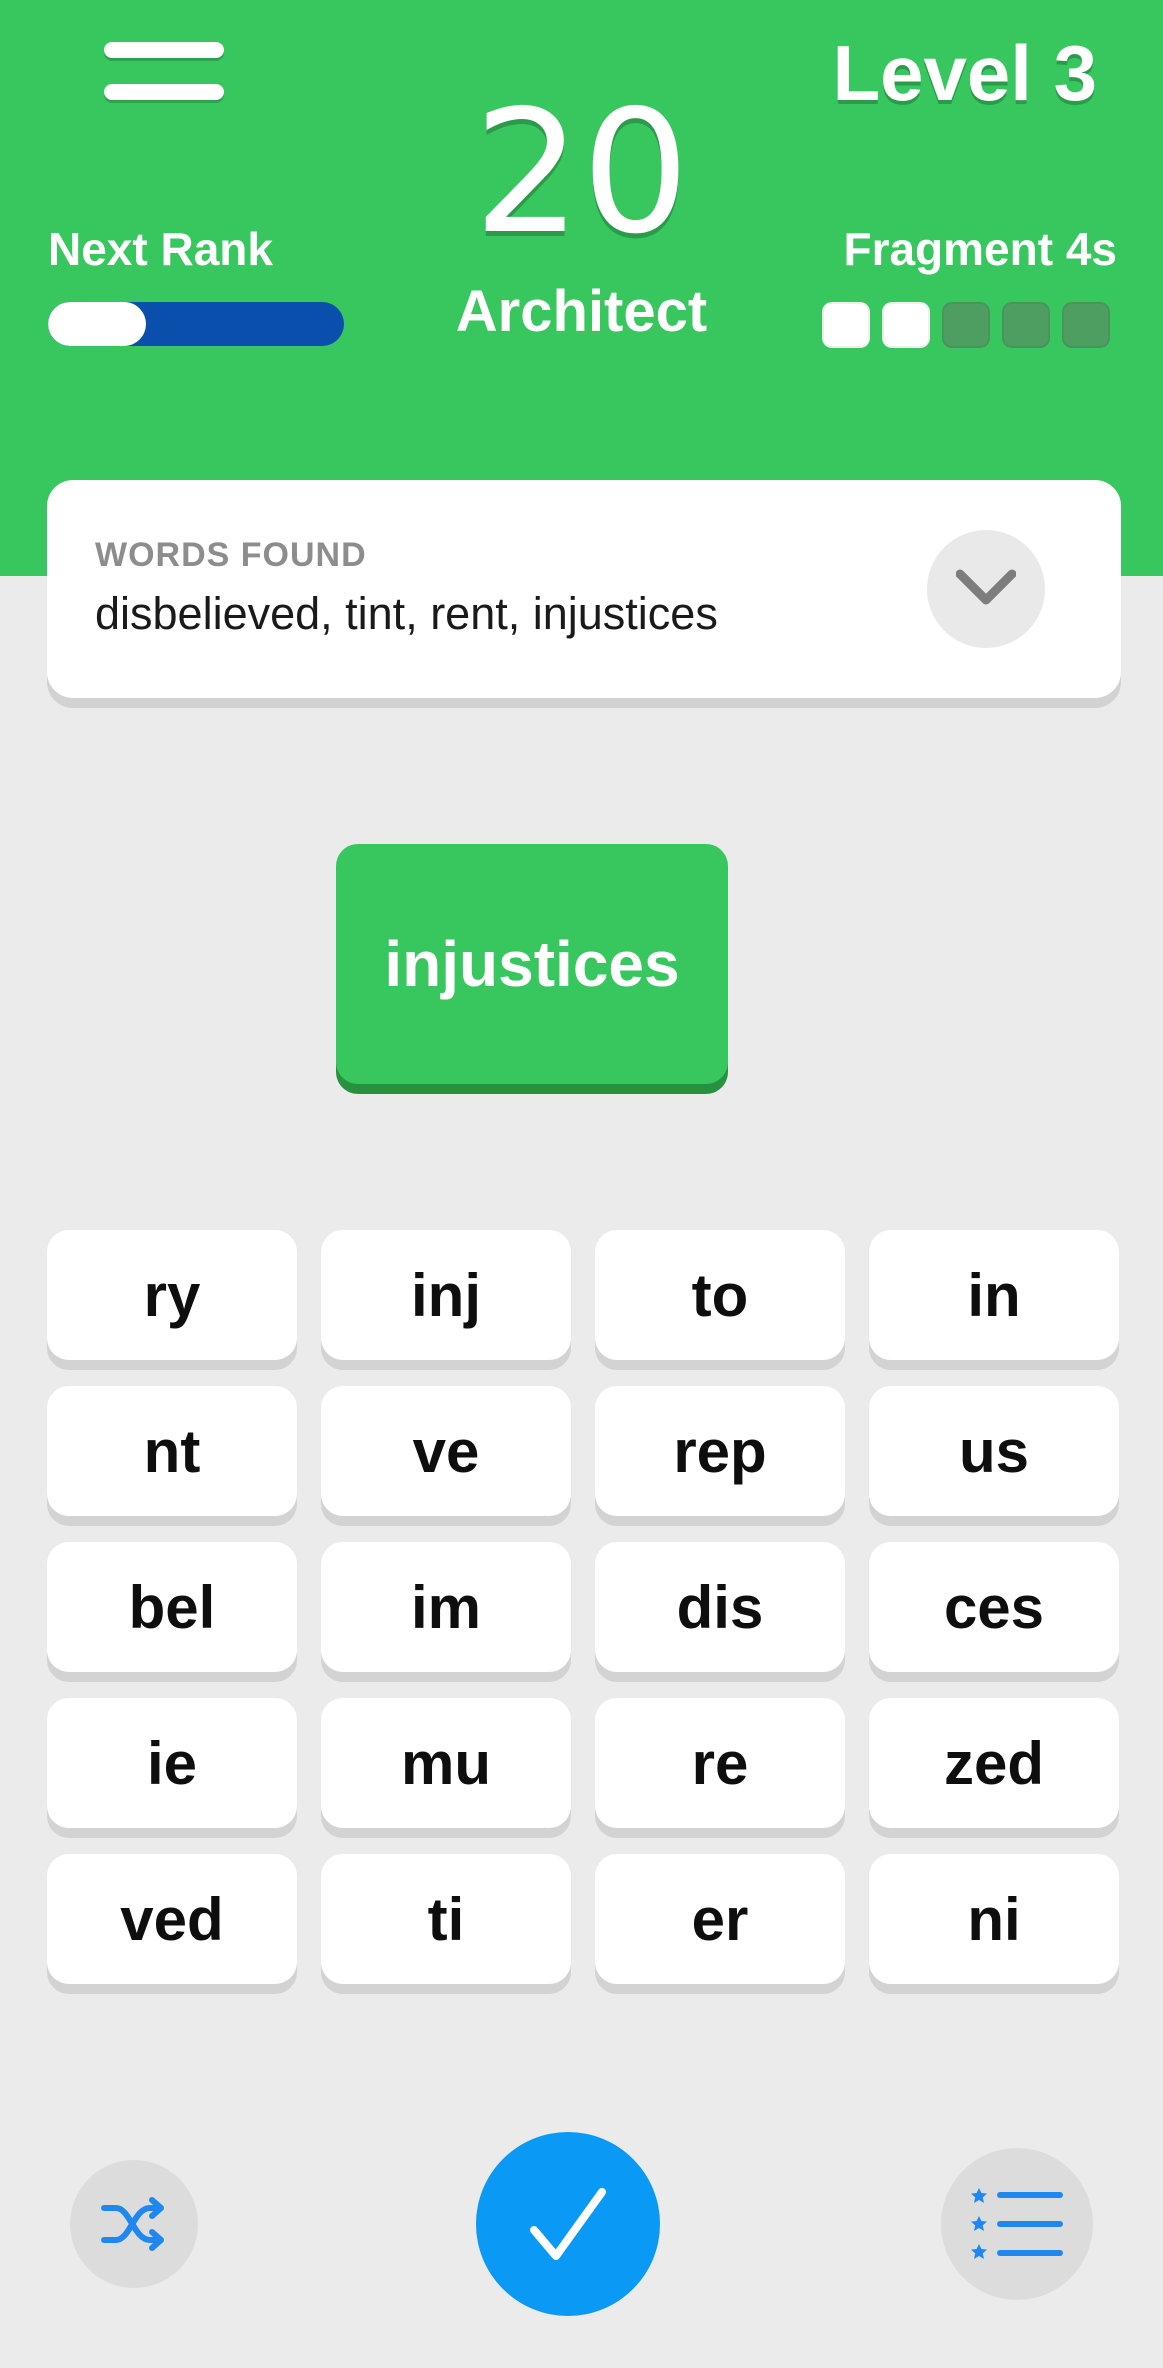 The width and height of the screenshot is (1163, 2368). What do you see at coordinates (172, 1451) in the screenshot?
I see `fragment-tile: nt` at bounding box center [172, 1451].